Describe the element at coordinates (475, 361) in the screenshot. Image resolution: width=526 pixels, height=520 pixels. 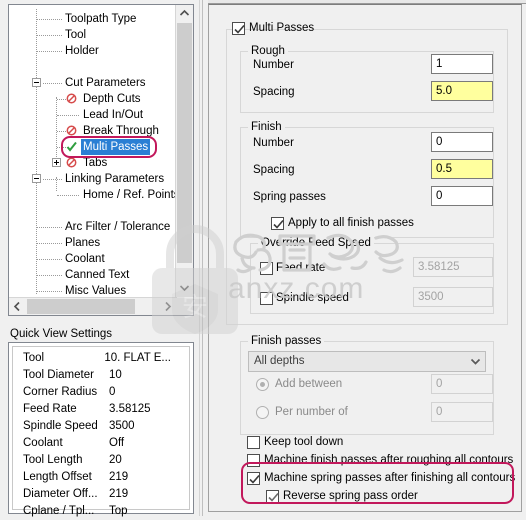
I see `chevron-down-icon` at that location.